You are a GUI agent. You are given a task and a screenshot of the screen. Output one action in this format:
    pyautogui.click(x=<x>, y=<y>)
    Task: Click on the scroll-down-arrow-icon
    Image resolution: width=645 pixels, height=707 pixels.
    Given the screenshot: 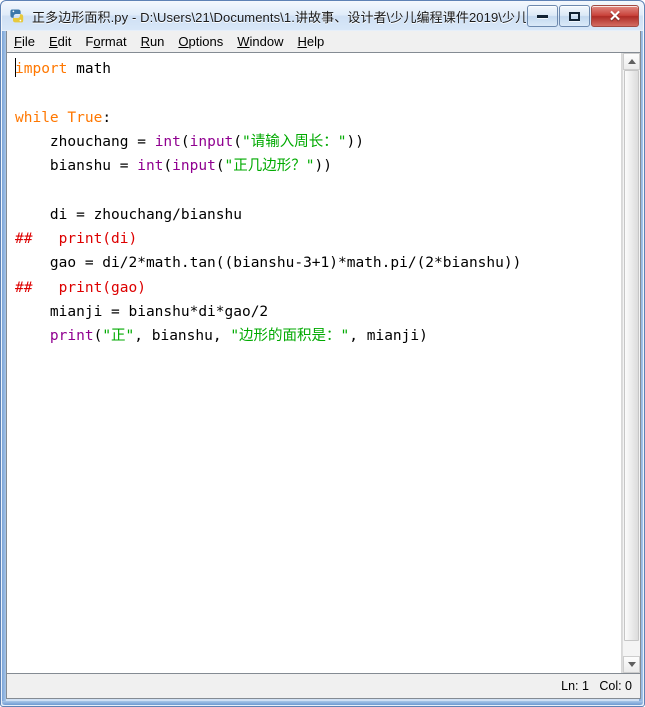 What is the action you would take?
    pyautogui.click(x=631, y=664)
    